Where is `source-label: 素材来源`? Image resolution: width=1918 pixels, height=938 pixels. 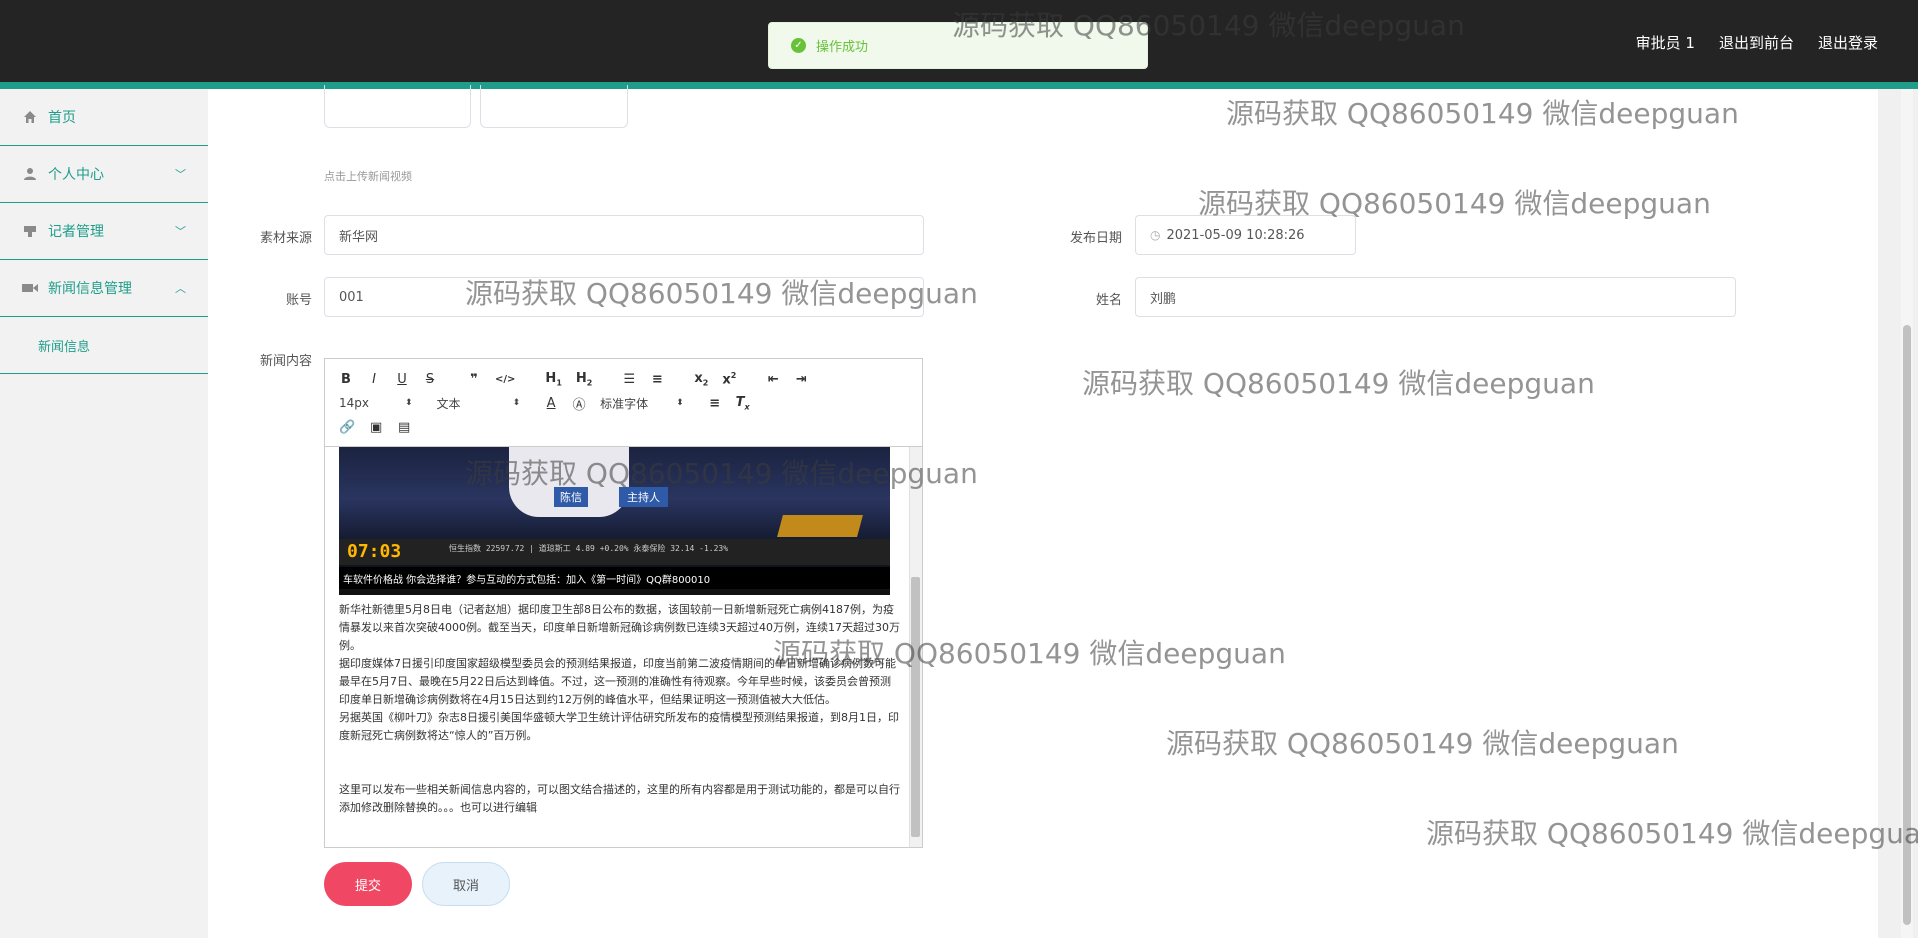 source-label: 素材来源 is located at coordinates (285, 238).